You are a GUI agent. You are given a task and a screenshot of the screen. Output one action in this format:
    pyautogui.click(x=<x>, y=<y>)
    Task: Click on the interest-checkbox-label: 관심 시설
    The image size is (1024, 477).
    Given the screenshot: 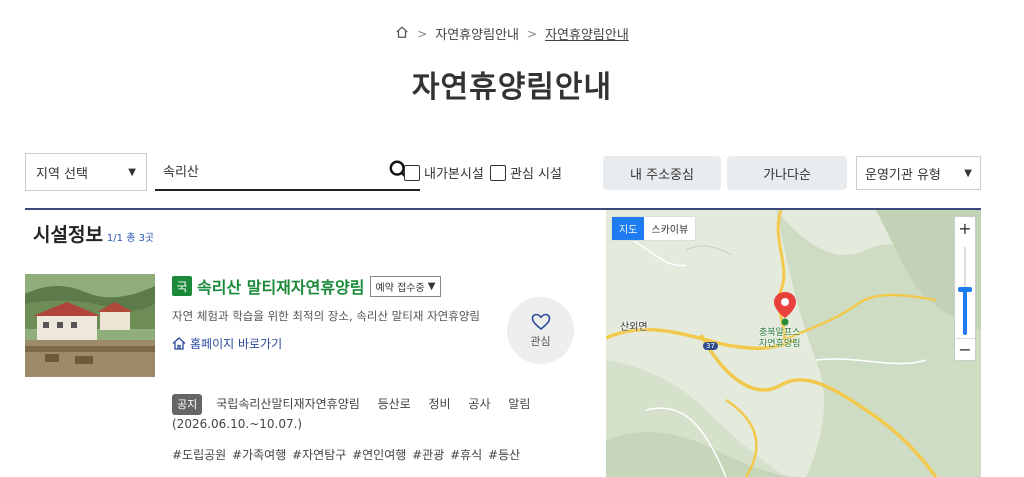 What is the action you would take?
    pyautogui.click(x=536, y=174)
    